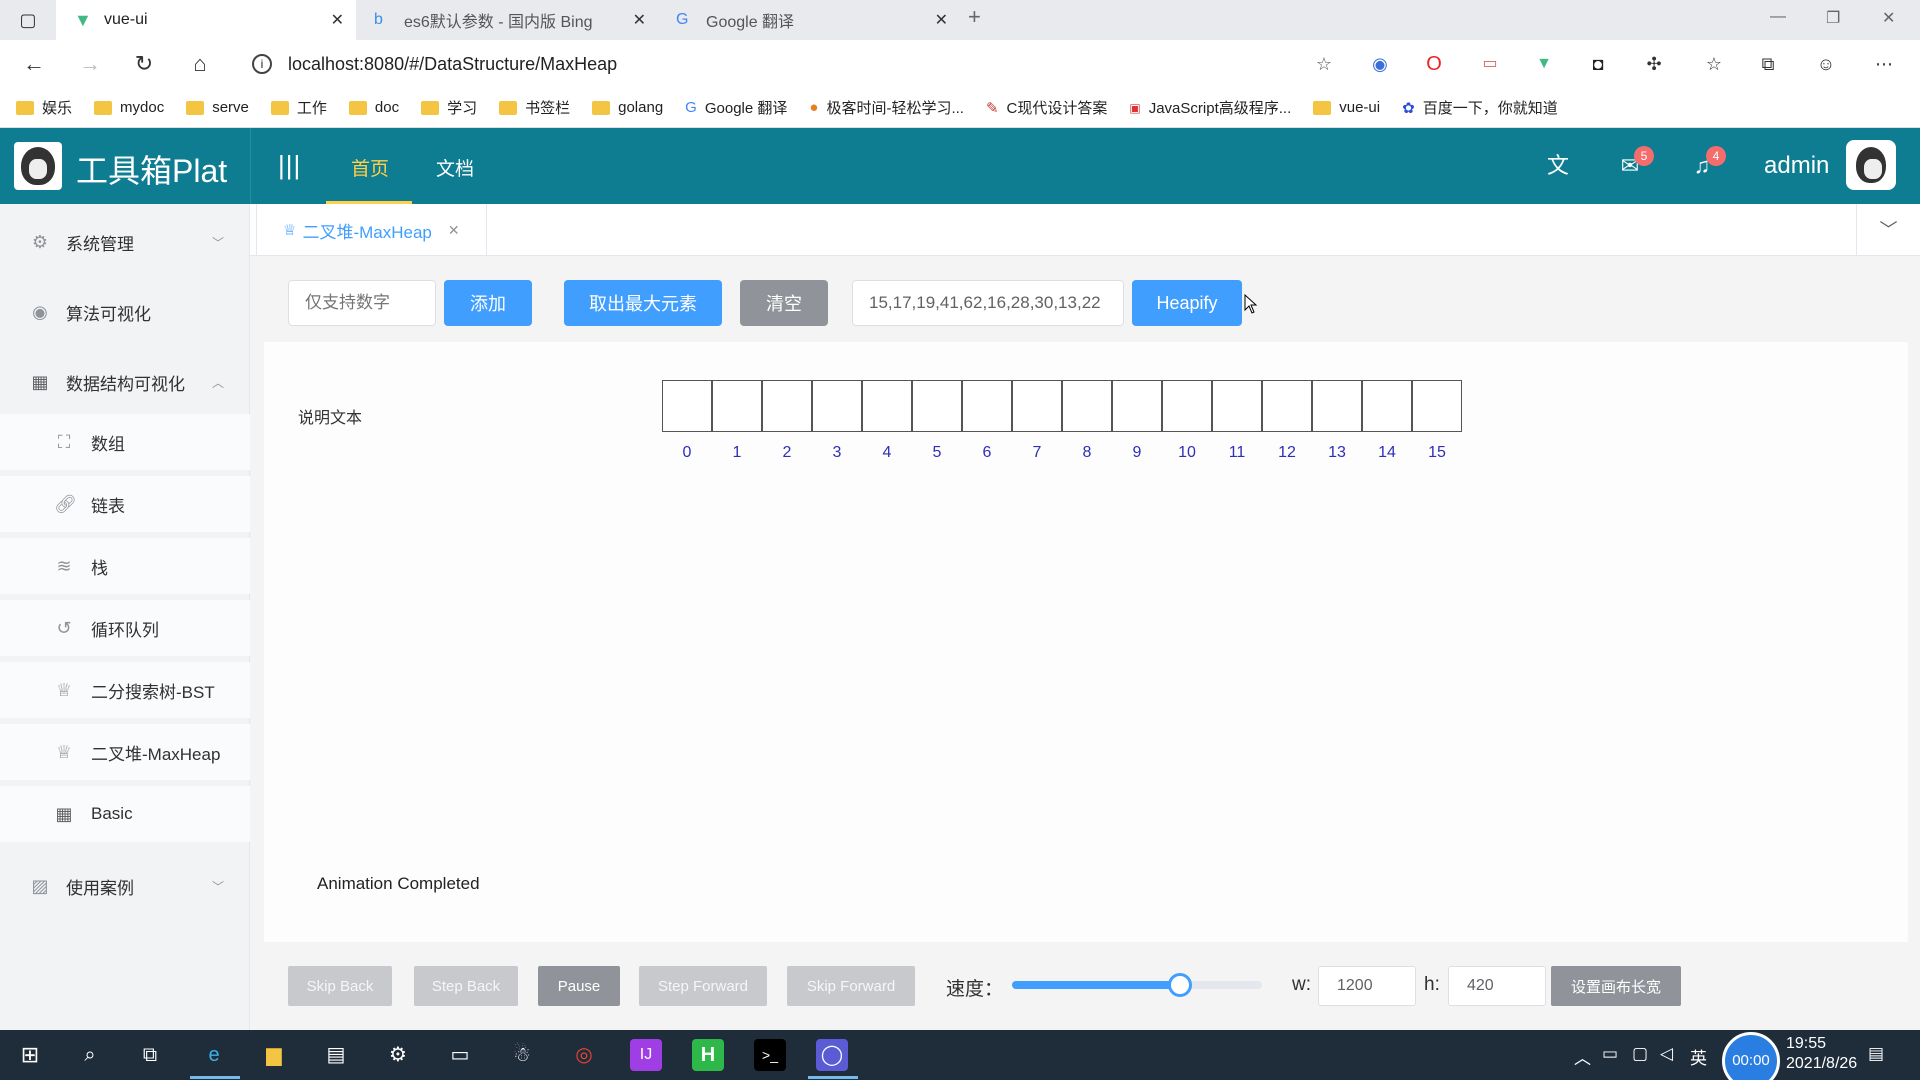 The height and width of the screenshot is (1080, 1920). Describe the element at coordinates (44, 107) in the screenshot. I see `bookmark-item: 娱乐` at that location.